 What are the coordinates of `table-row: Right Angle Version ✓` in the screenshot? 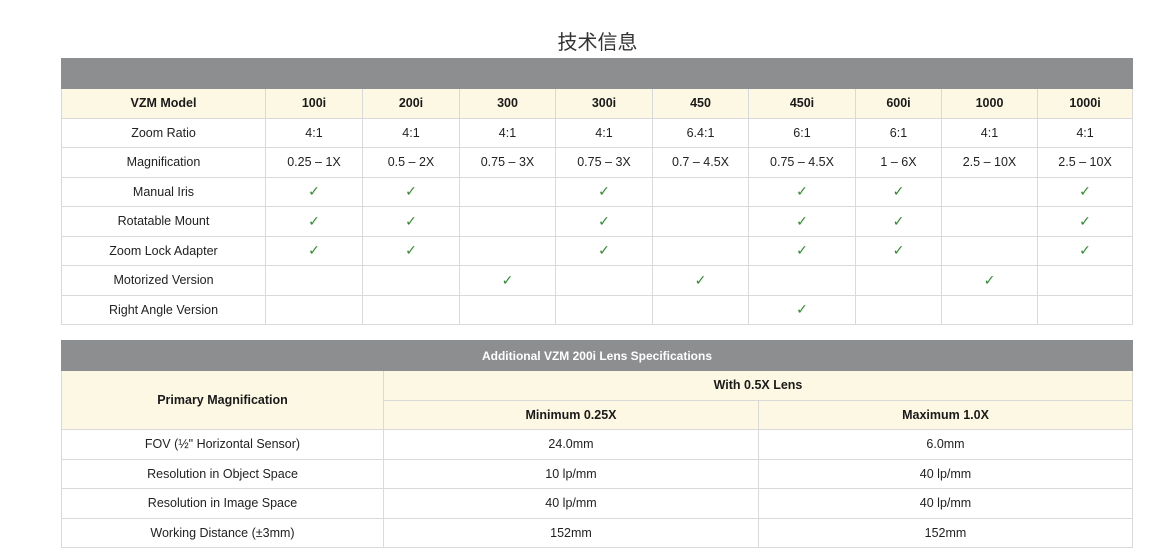 It's located at (597, 309).